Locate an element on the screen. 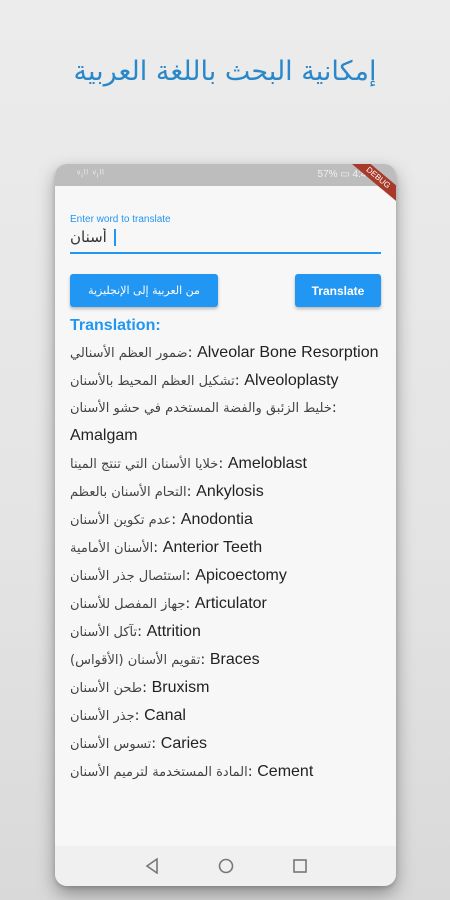 This screenshot has height=900, width=450. translation-heading: Translation: is located at coordinates (115, 325).